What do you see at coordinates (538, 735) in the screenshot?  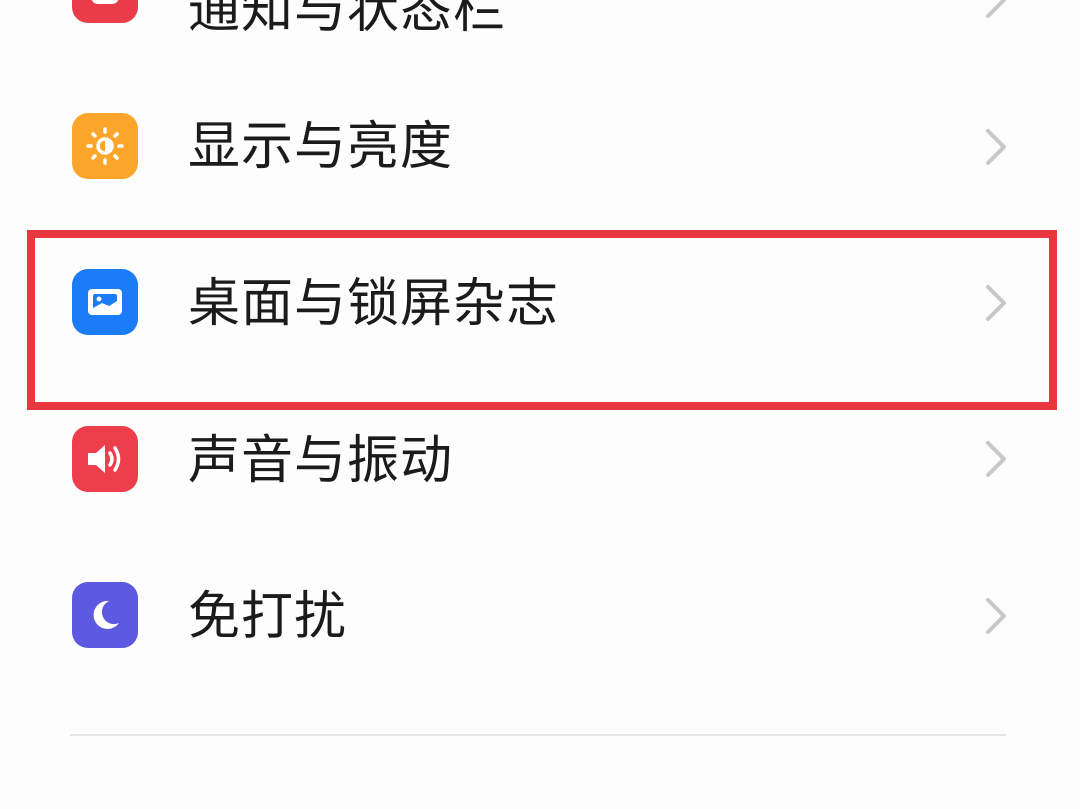 I see `section-divider` at bounding box center [538, 735].